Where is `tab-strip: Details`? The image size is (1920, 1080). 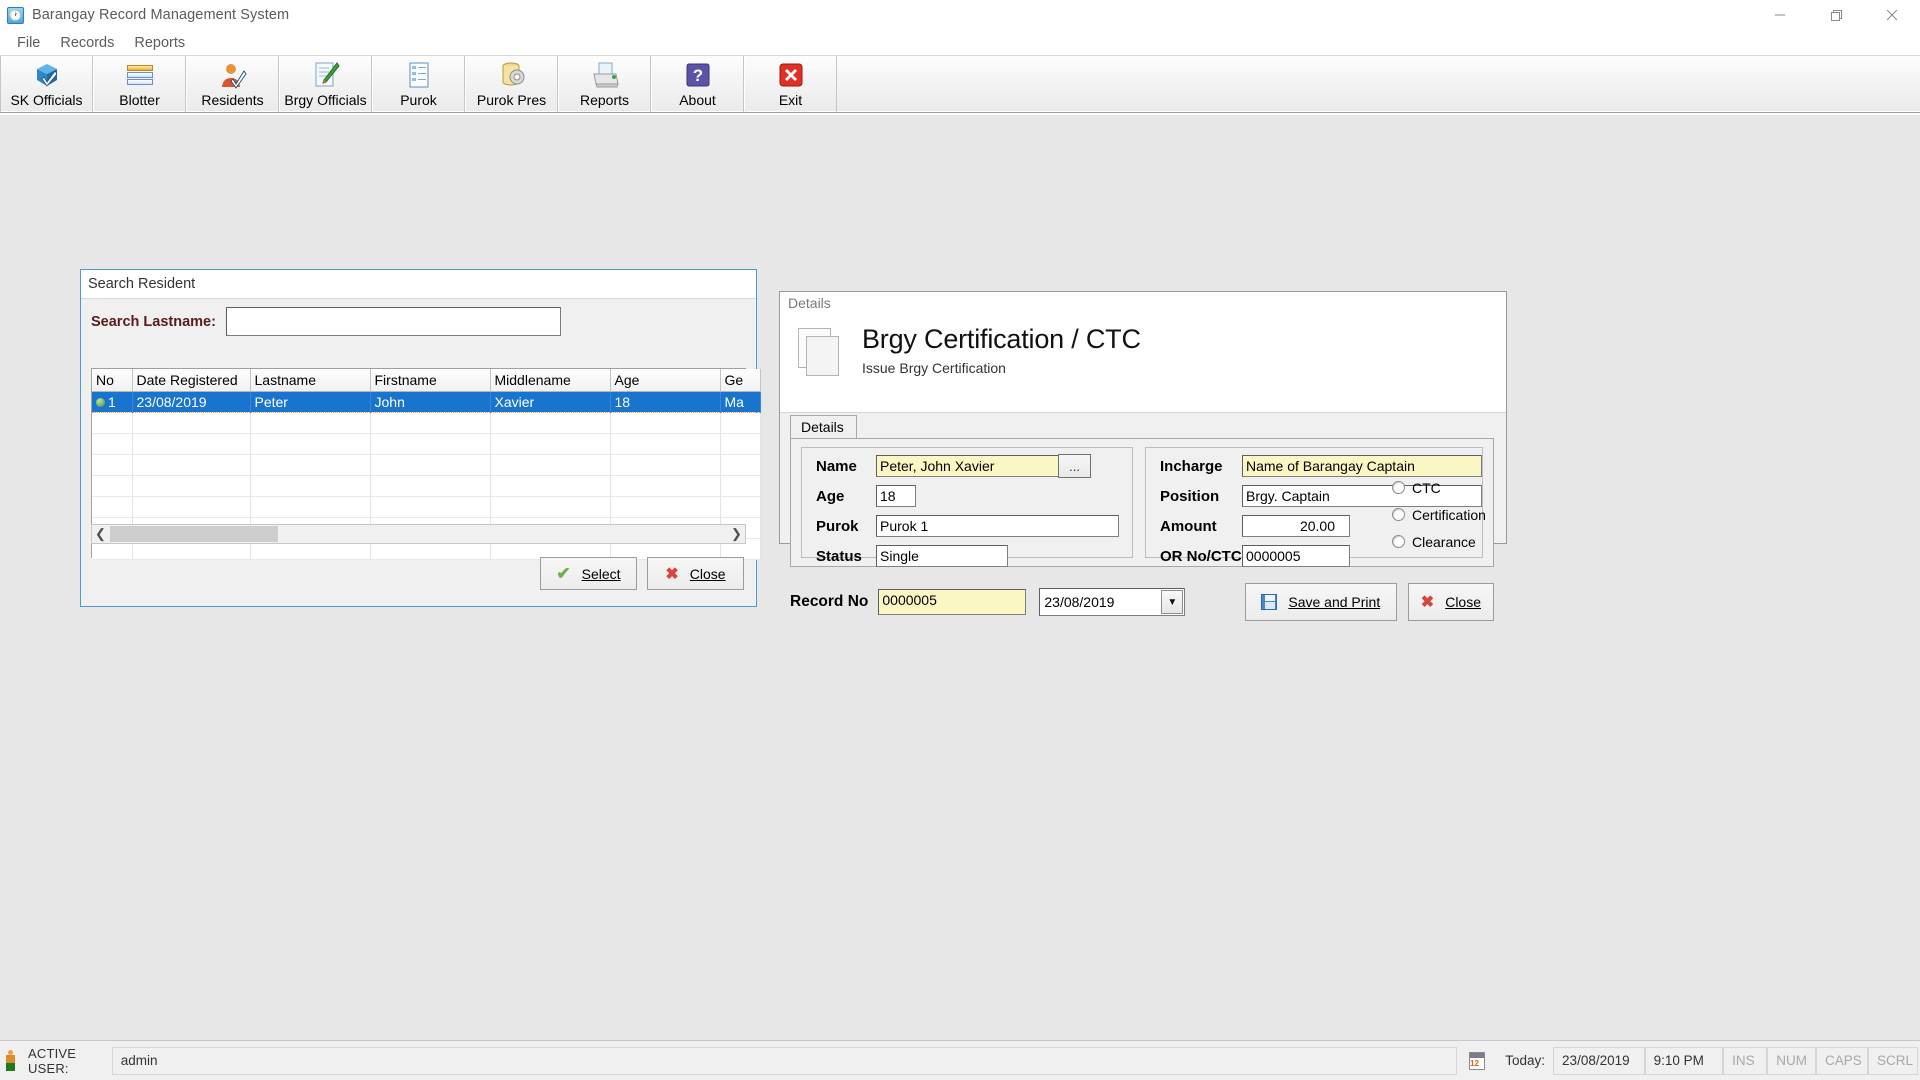
tab-strip: Details is located at coordinates (1143, 426).